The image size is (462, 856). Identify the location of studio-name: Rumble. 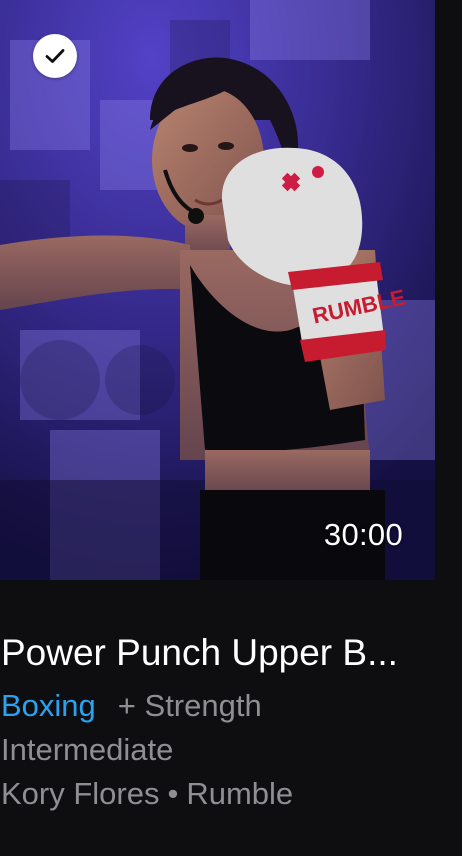
(239, 793).